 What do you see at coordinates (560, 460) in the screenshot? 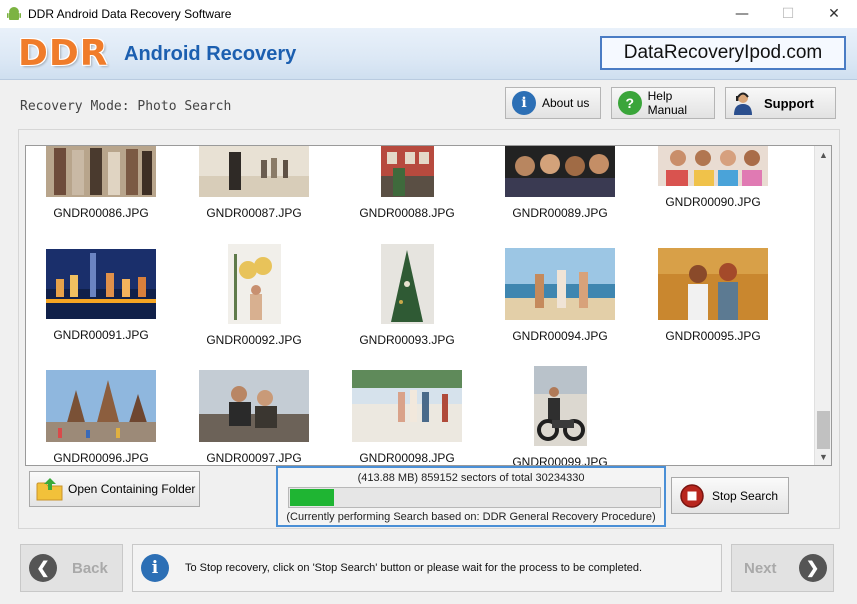
I see `photo-filename: GNDR00099.JPG` at bounding box center [560, 460].